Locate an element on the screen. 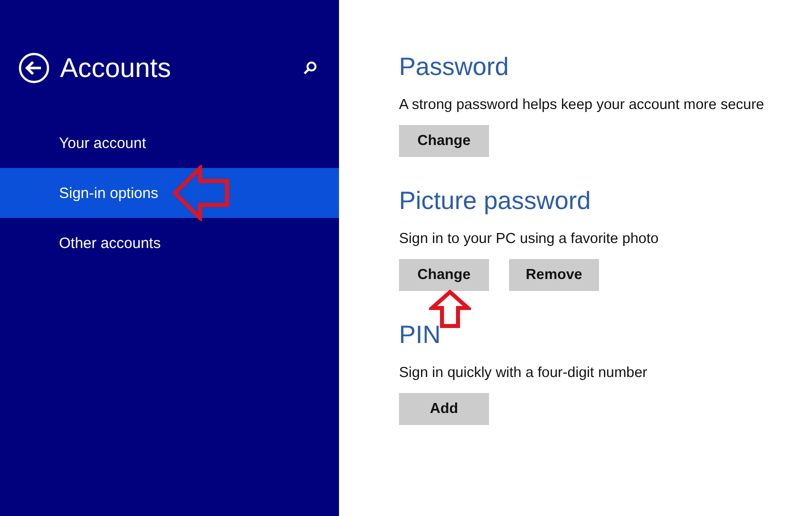 Image resolution: width=793 pixels, height=516 pixels. nav-item: Other accounts is located at coordinates (169, 243).